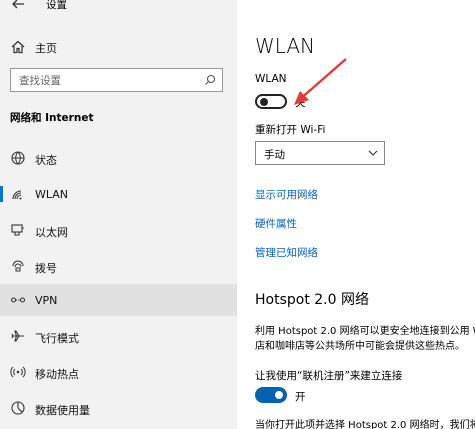  I want to click on hotspot-description-line1: 利用 Hotspot 2.0 网络可以更安全地连接到公用 W, so click(365, 331).